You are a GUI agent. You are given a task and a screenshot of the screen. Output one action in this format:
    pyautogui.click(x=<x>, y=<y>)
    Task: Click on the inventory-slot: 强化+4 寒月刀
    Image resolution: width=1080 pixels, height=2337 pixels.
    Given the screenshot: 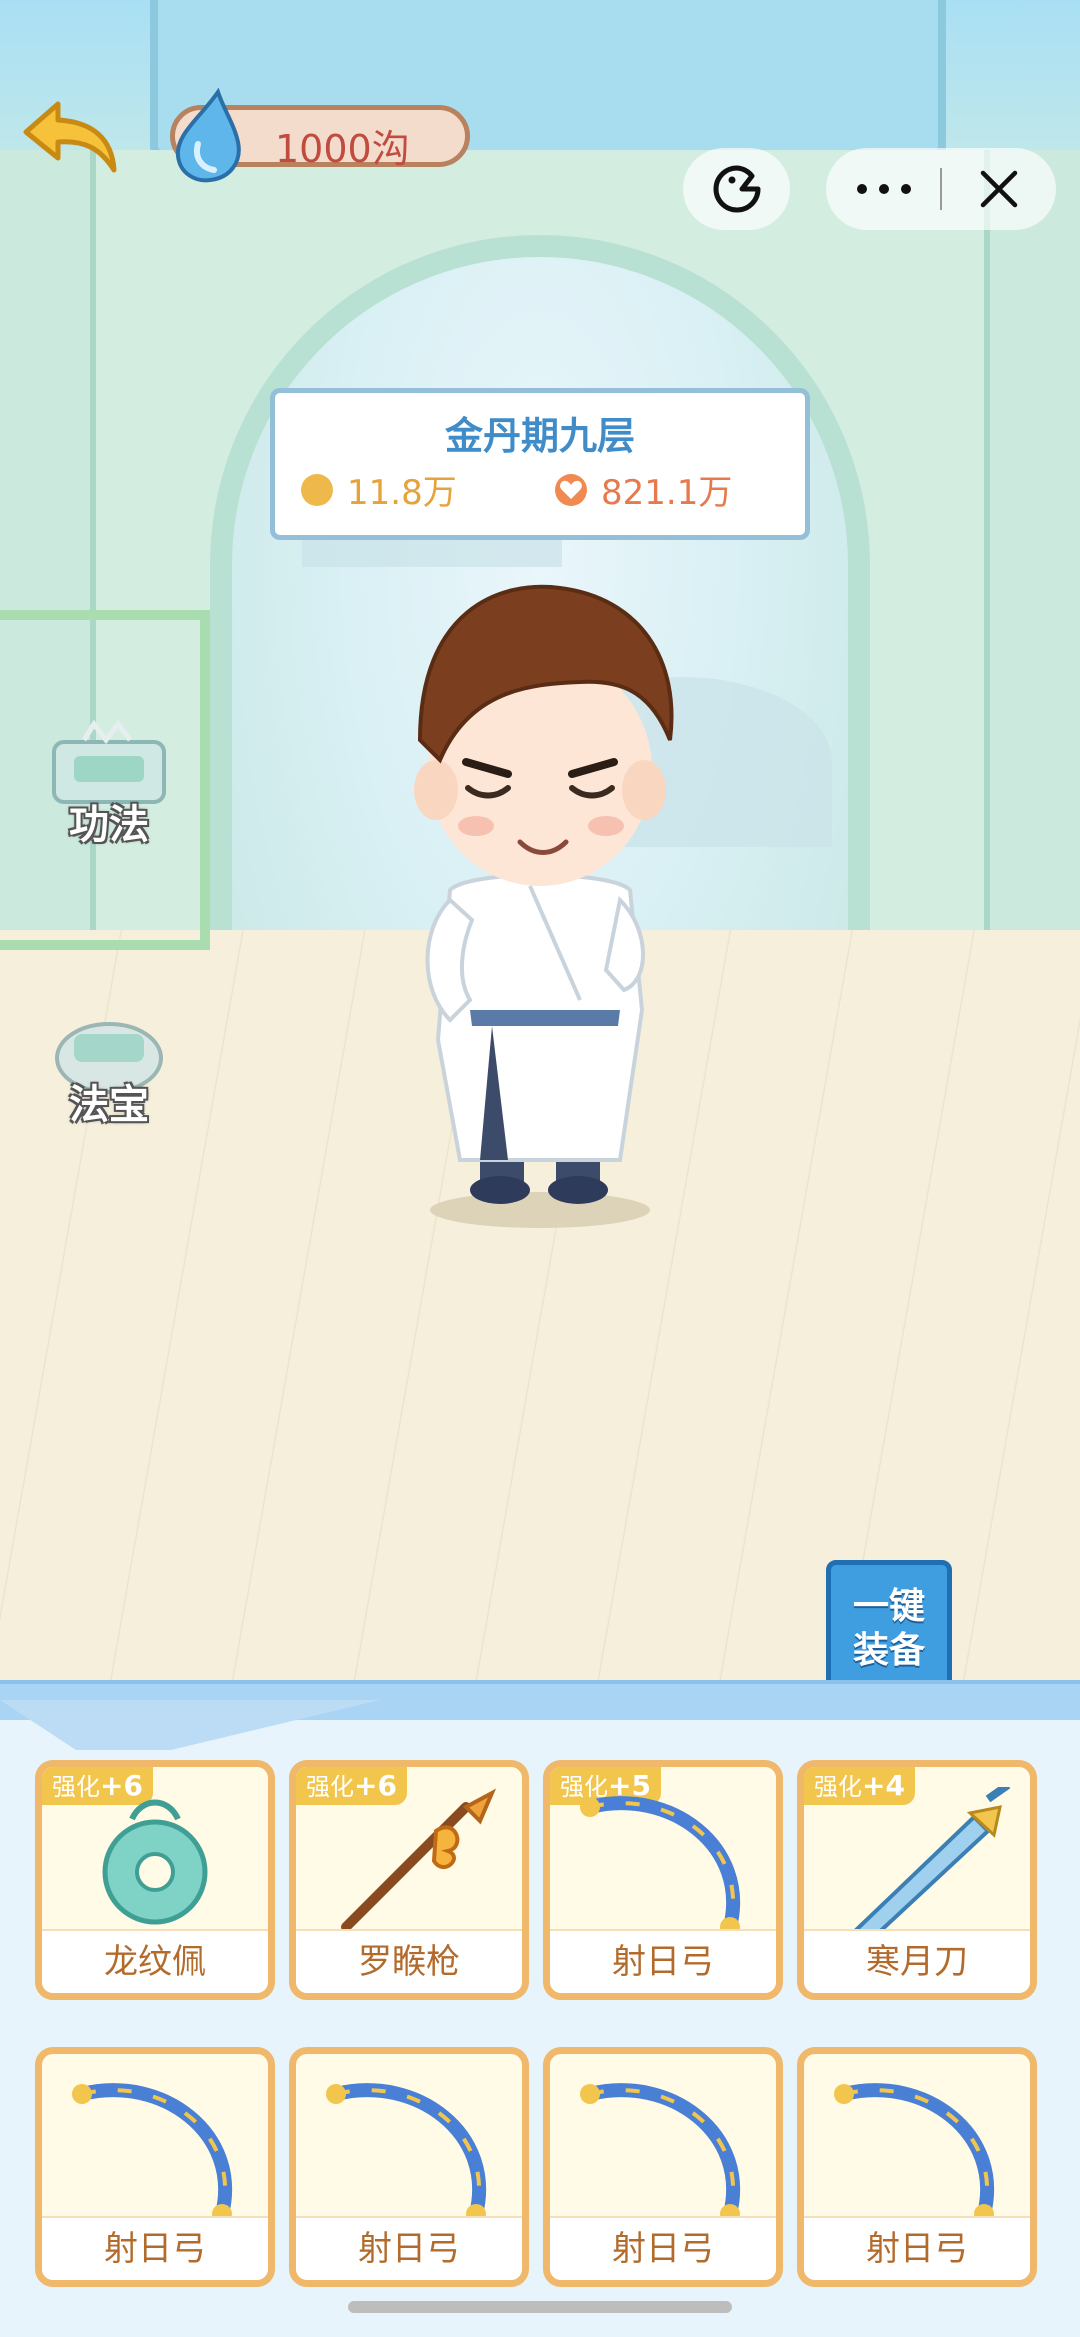 What is the action you would take?
    pyautogui.click(x=917, y=1880)
    